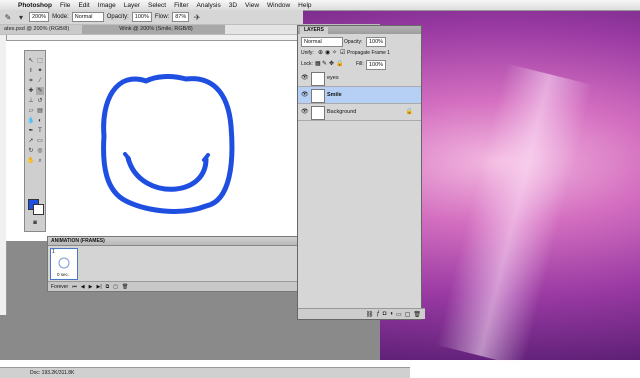 This screenshot has height=378, width=640. I want to click on quick-mask-icon: ◙, so click(35, 223).